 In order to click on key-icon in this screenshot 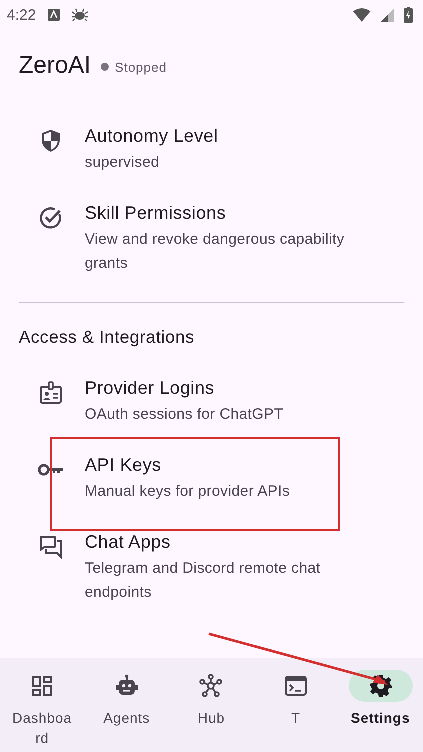, I will do `click(51, 470)`.